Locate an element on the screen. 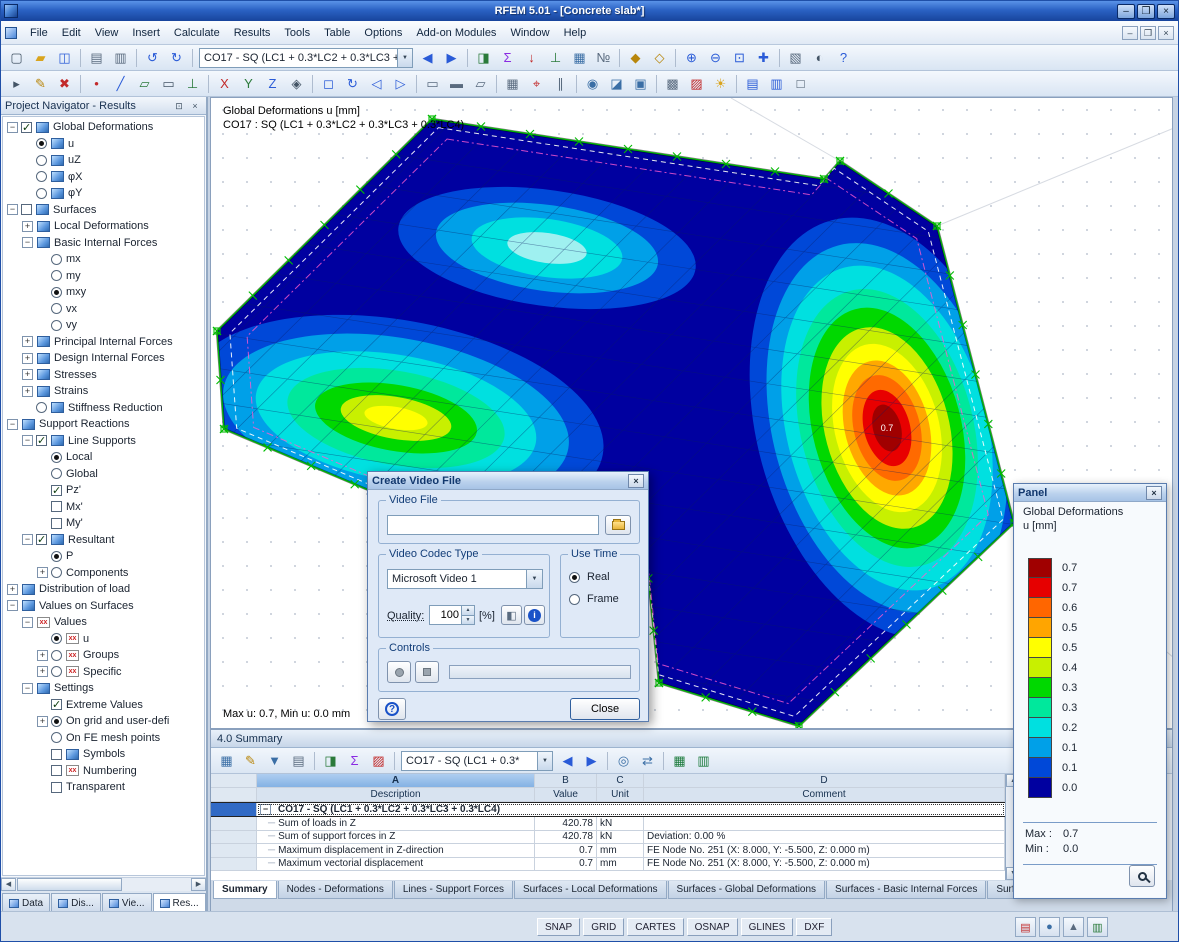 This screenshot has width=1179, height=942. open-model-button: ▰ is located at coordinates (40, 58).